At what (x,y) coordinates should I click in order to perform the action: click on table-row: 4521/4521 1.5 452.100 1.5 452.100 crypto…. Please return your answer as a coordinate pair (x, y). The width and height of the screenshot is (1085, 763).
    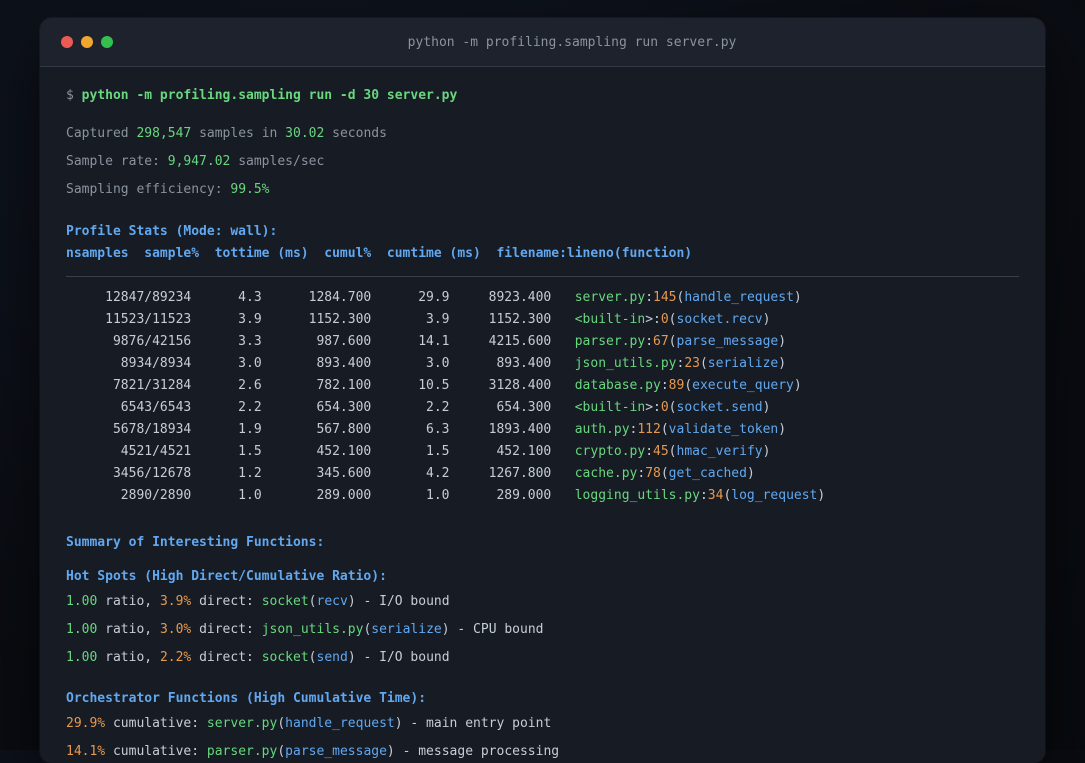
    Looking at the image, I should click on (418, 451).